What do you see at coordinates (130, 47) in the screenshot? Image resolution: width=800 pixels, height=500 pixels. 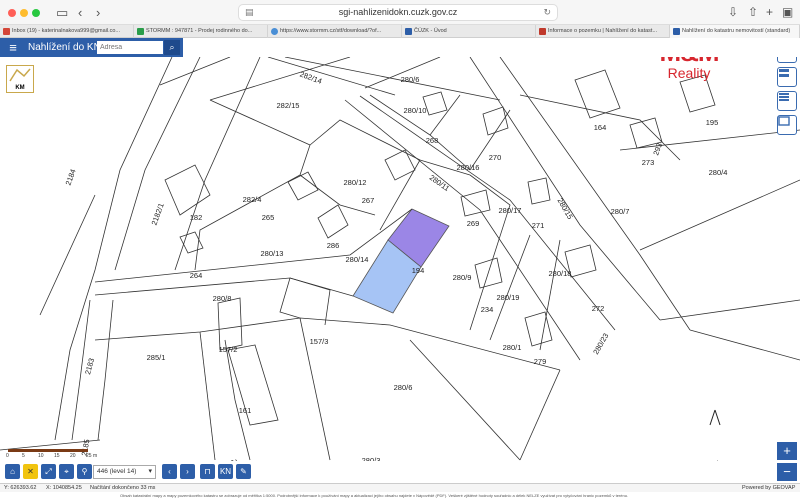 I see `address-search-input` at bounding box center [130, 47].